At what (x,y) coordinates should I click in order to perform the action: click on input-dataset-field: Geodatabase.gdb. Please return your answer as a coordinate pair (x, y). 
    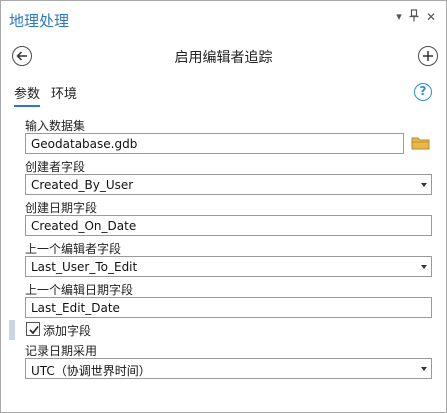
    Looking at the image, I should click on (214, 143).